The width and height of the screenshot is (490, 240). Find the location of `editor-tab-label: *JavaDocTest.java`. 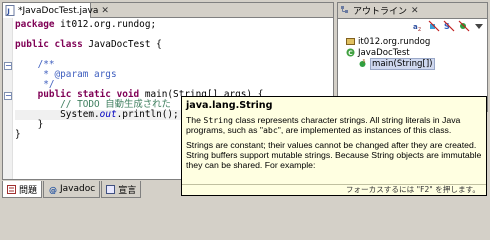

editor-tab-label: *JavaDocTest.java is located at coordinates (58, 10).